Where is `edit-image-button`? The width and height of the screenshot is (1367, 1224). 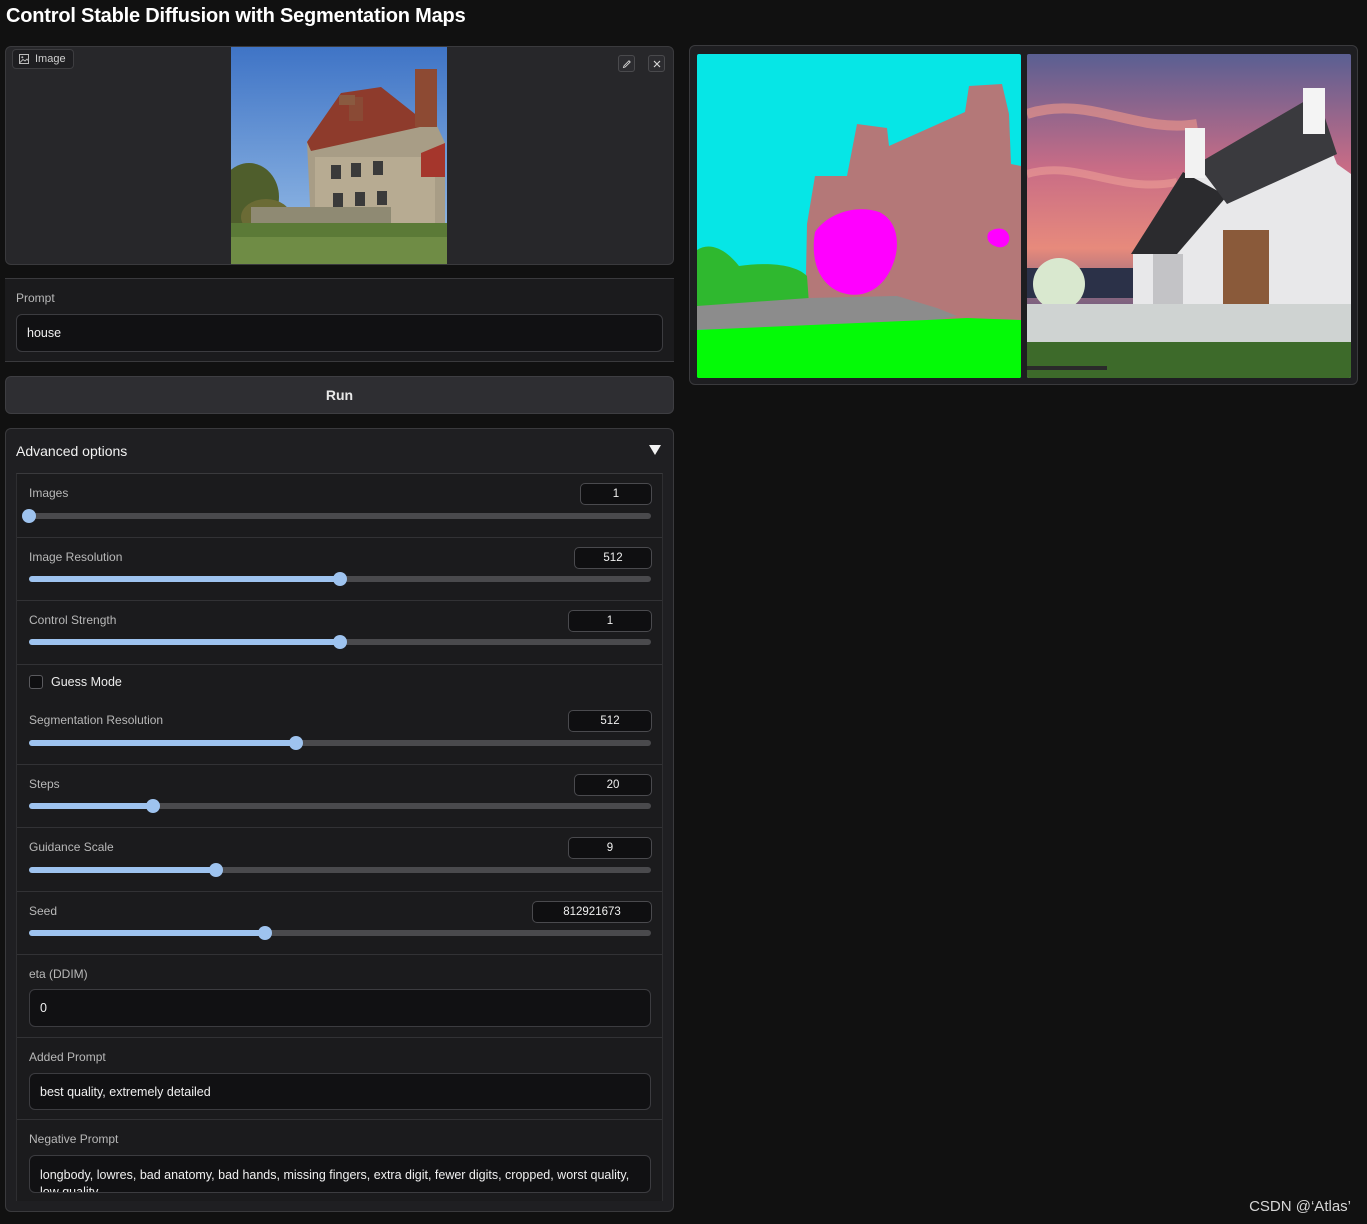 edit-image-button is located at coordinates (626, 63).